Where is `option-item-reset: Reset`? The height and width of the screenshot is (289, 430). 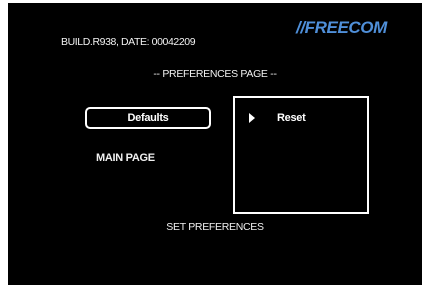
option-item-reset: Reset is located at coordinates (277, 118).